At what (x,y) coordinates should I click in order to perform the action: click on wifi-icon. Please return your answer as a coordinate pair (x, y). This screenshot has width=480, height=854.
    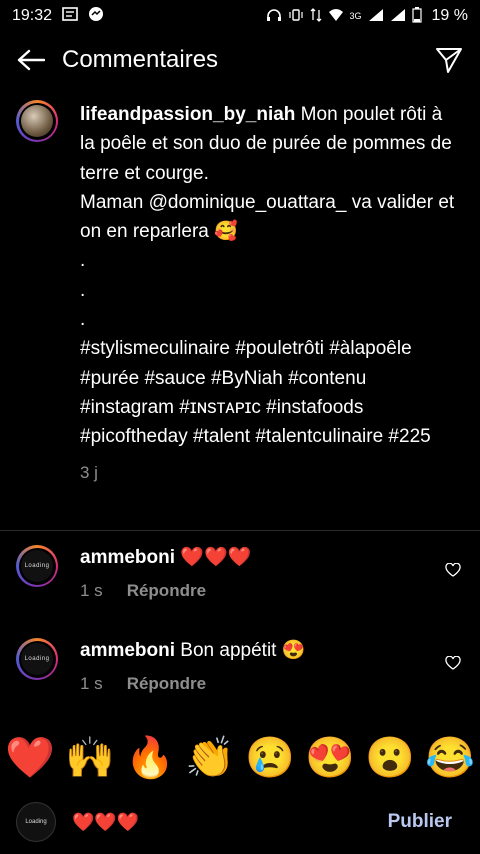
    Looking at the image, I should click on (336, 16).